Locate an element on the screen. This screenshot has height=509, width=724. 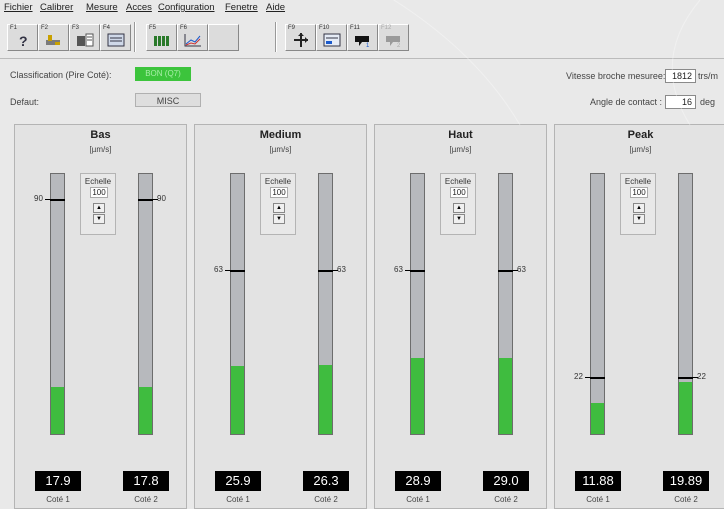
f5-bar-gauge-button: F5 is located at coordinates (161, 37).